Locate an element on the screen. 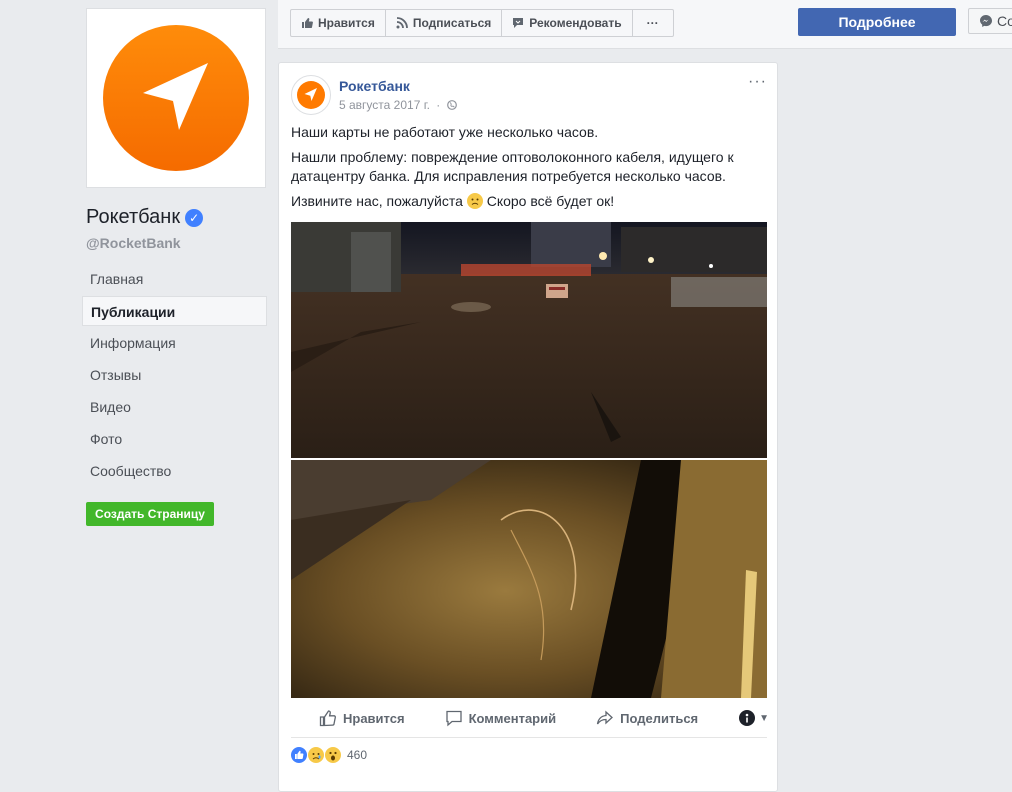 The width and height of the screenshot is (1012, 792). wow-reaction-icon is located at coordinates (333, 755).